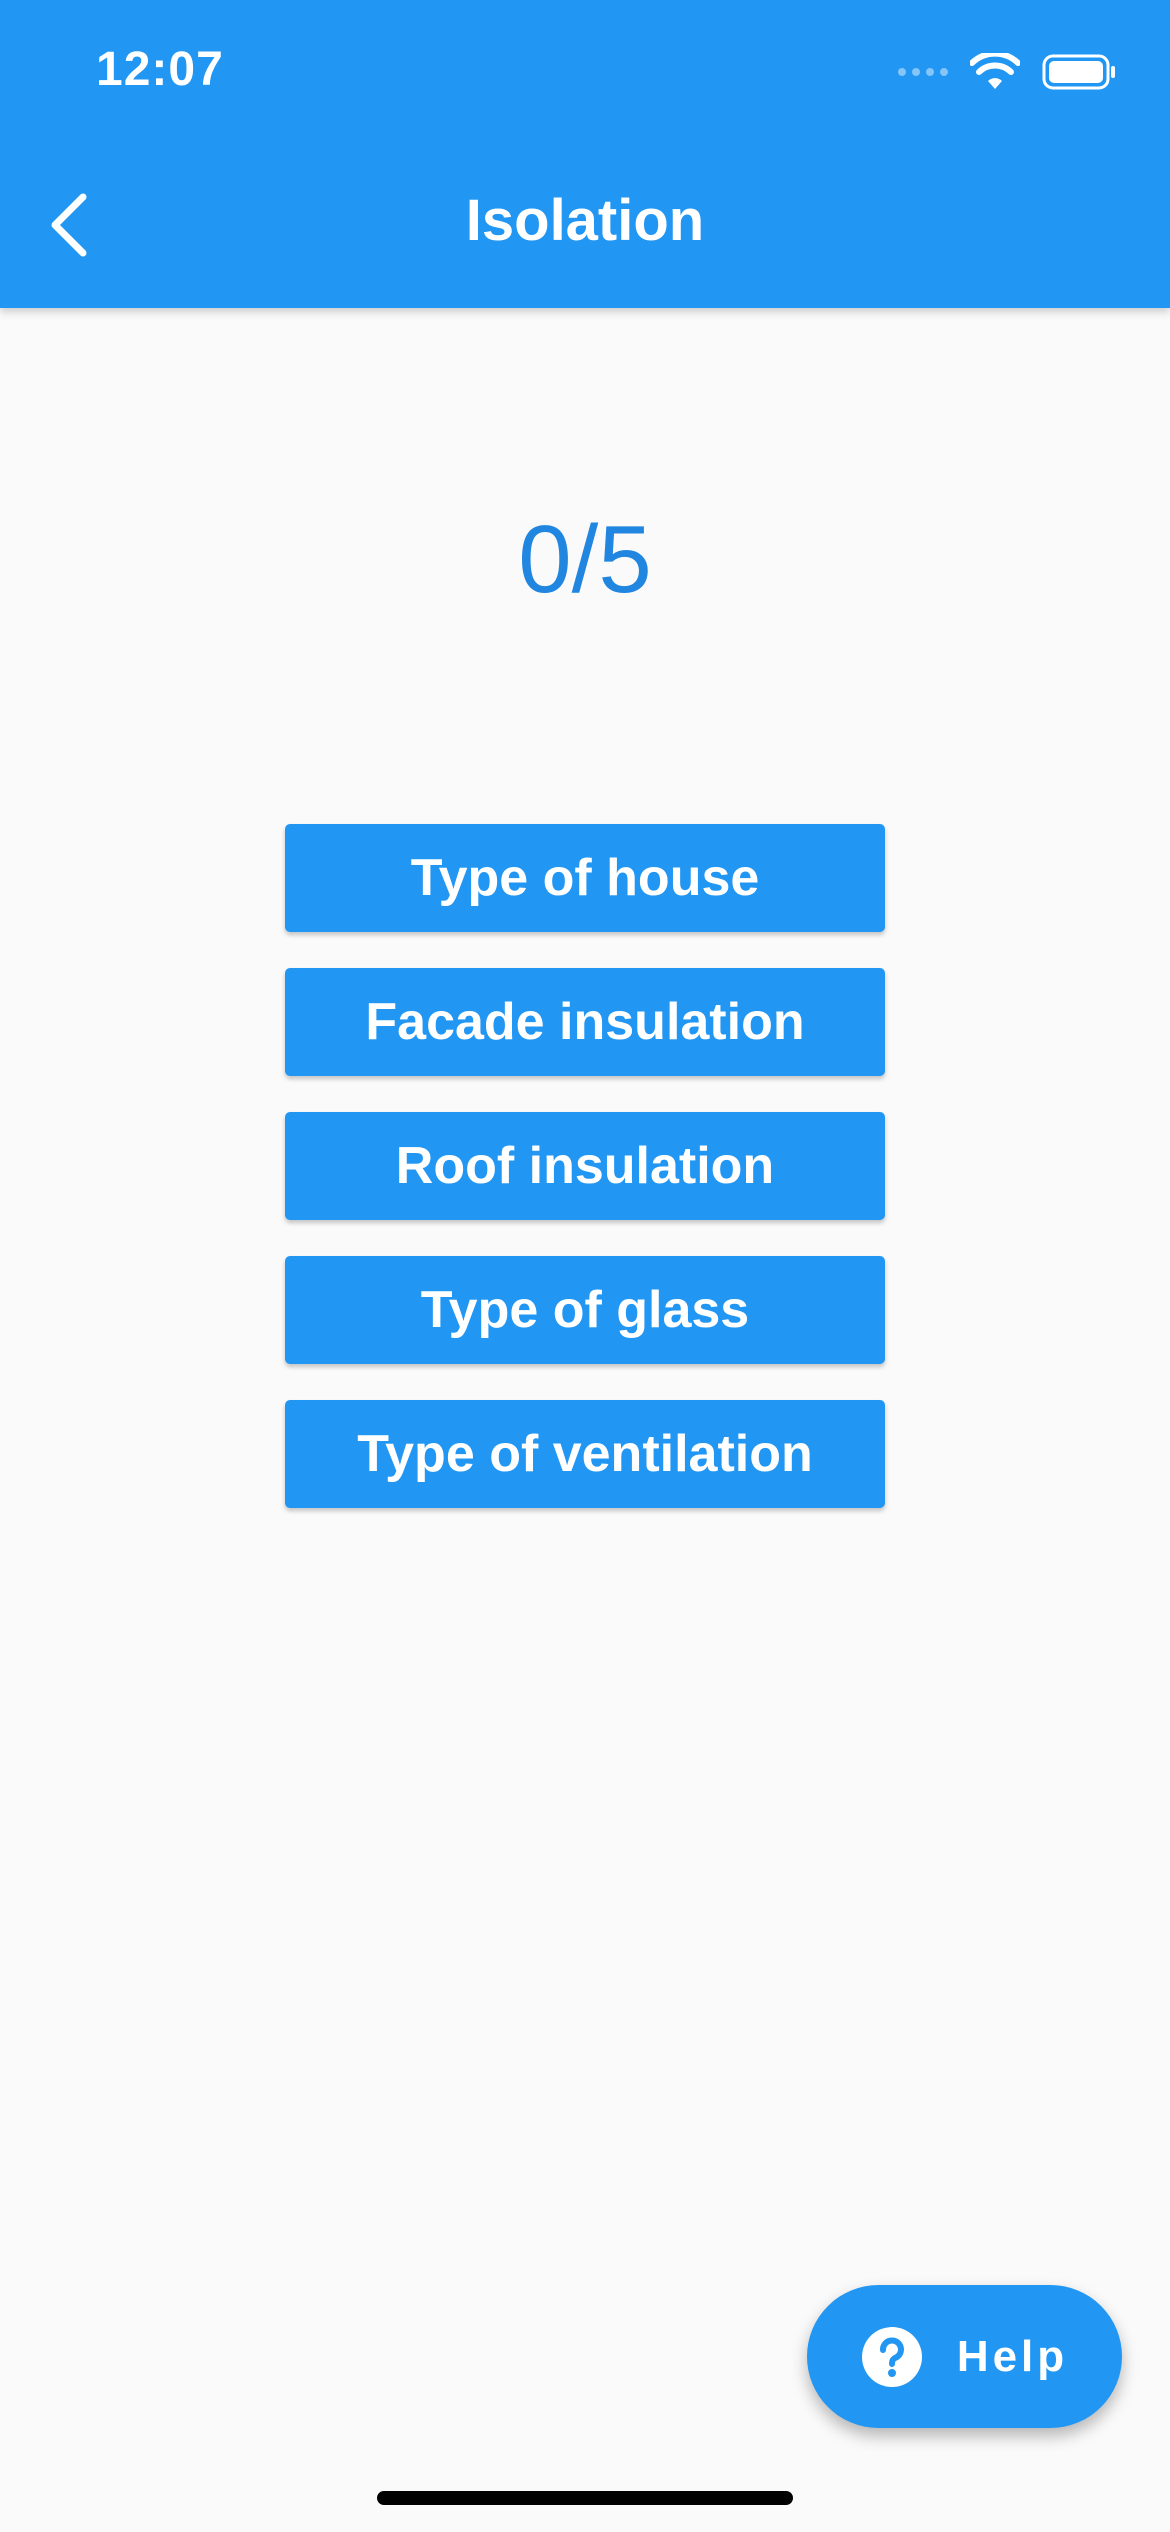 Image resolution: width=1170 pixels, height=2532 pixels. Describe the element at coordinates (585, 878) in the screenshot. I see `type-of-house-button: Type of house` at that location.